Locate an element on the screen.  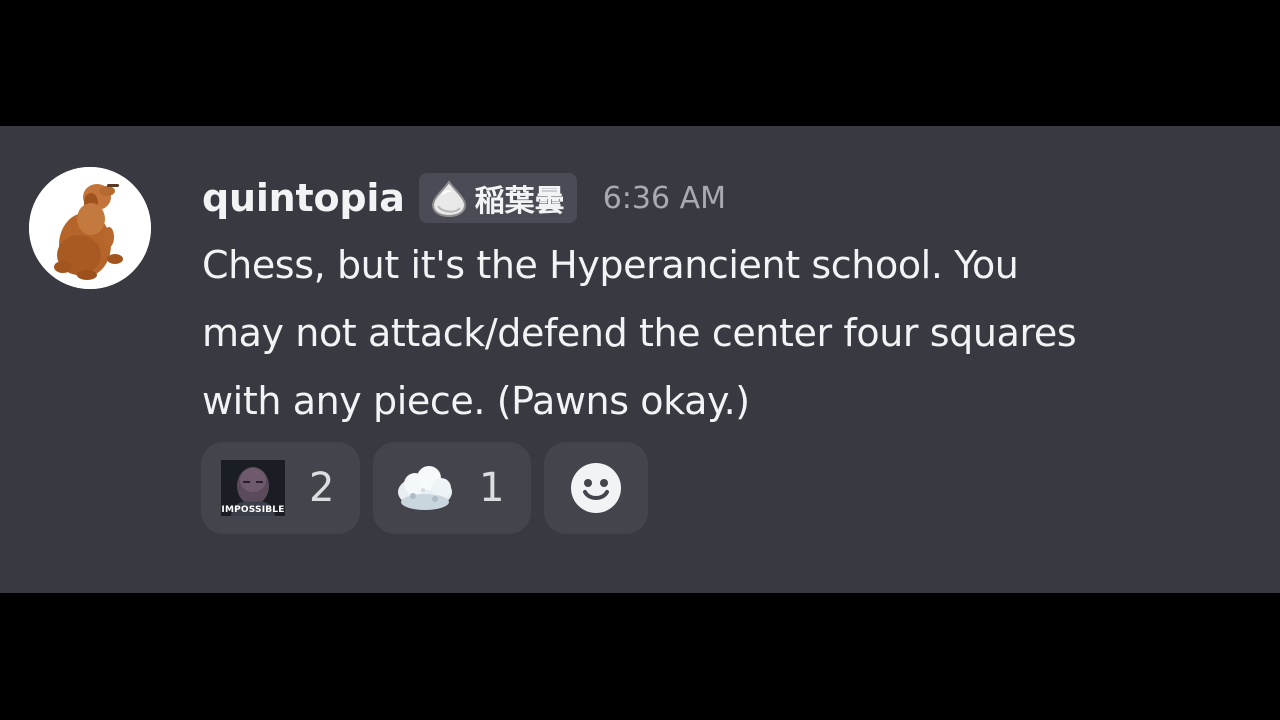
smiley-face-icon is located at coordinates (596, 488).